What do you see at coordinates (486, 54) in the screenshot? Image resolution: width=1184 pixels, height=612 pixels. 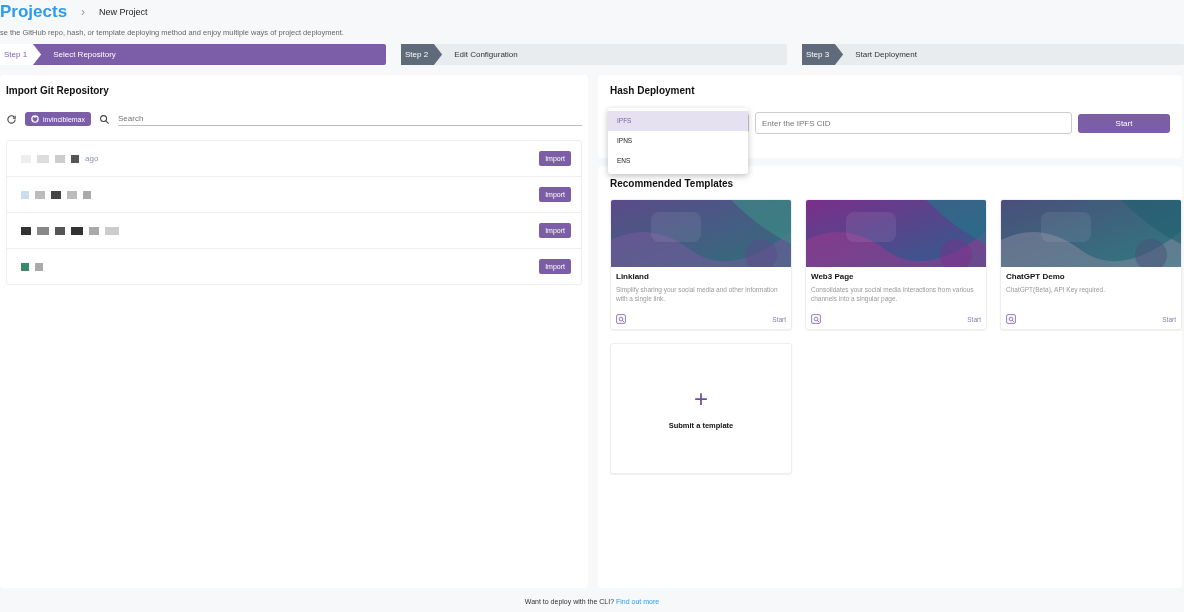 I see `step-title: Edit Configuration` at bounding box center [486, 54].